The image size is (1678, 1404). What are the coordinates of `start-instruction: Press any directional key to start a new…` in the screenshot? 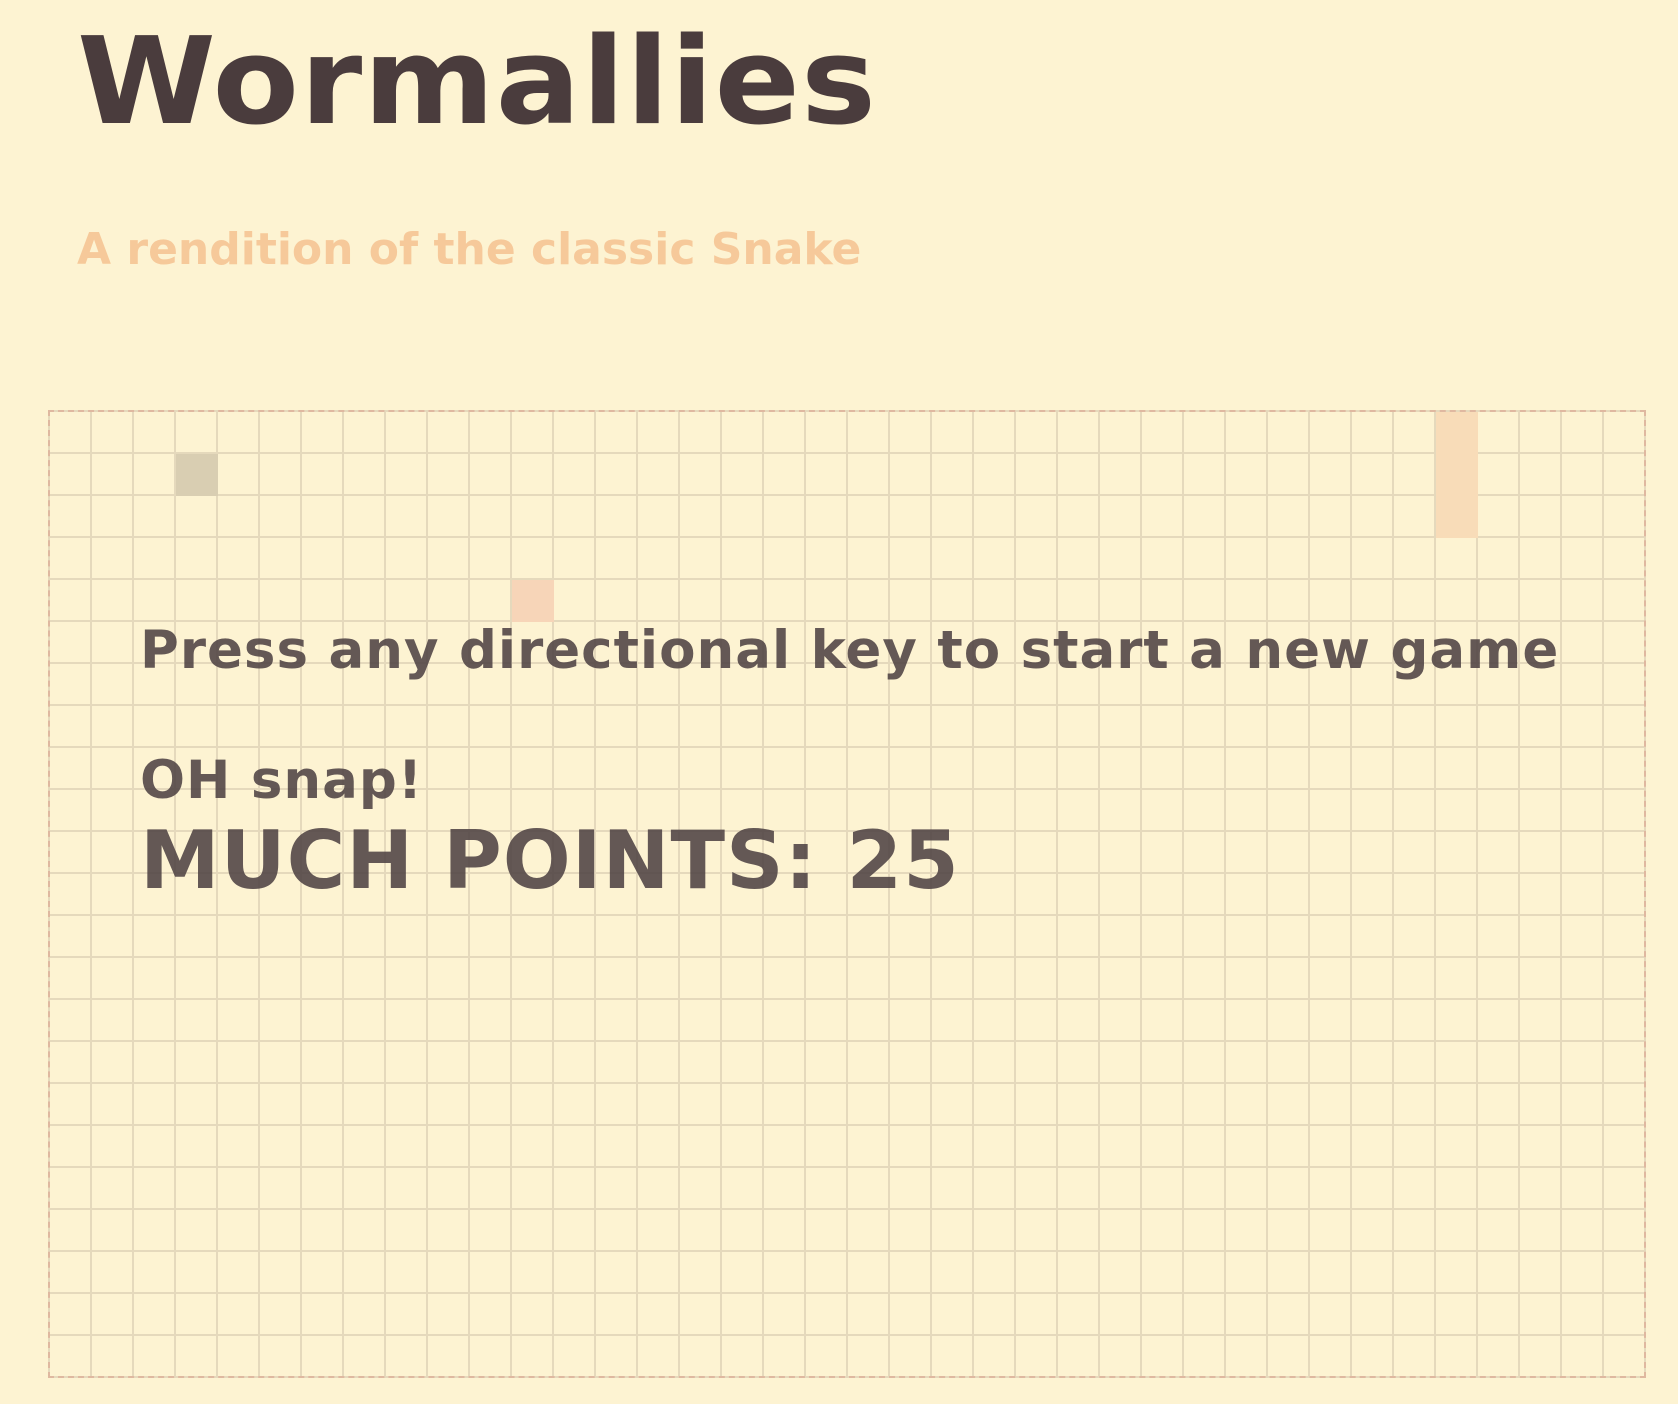 It's located at (850, 650).